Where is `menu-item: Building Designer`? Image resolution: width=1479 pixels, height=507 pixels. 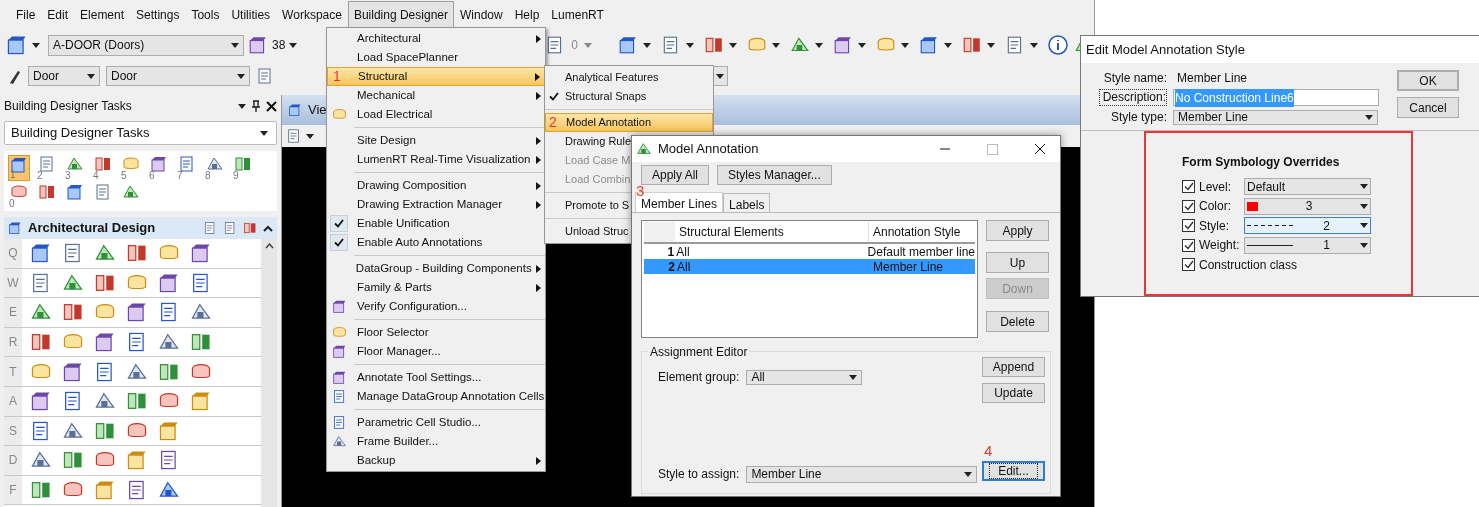
menu-item: Building Designer is located at coordinates (400, 15).